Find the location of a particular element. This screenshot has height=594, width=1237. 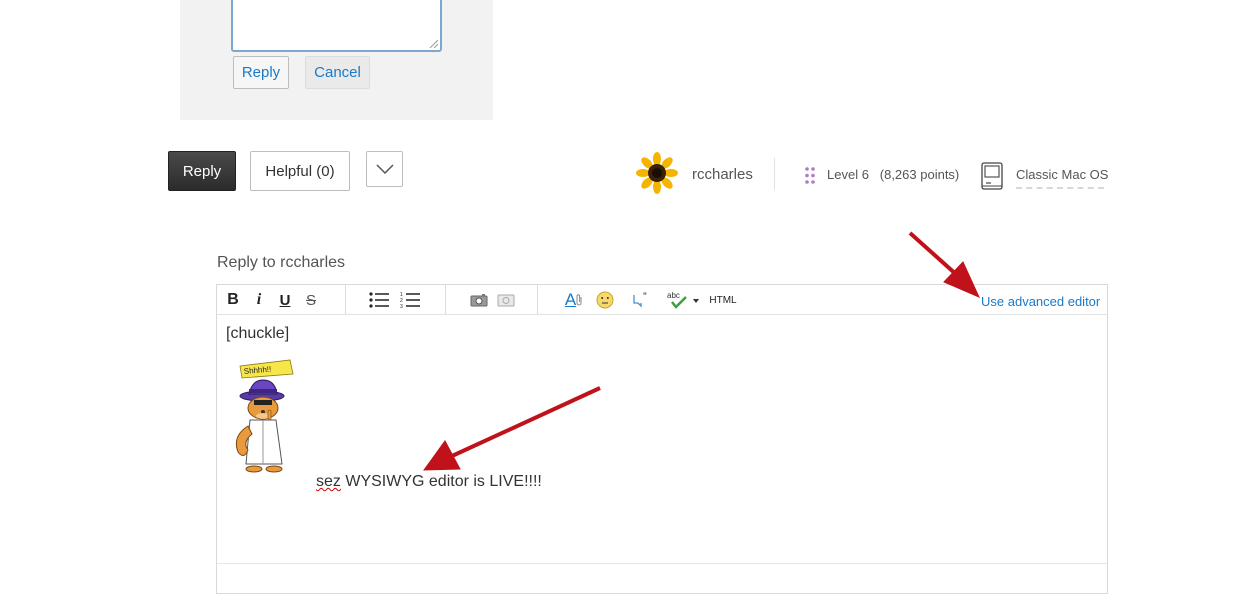

bullet-list-button is located at coordinates (379, 300).